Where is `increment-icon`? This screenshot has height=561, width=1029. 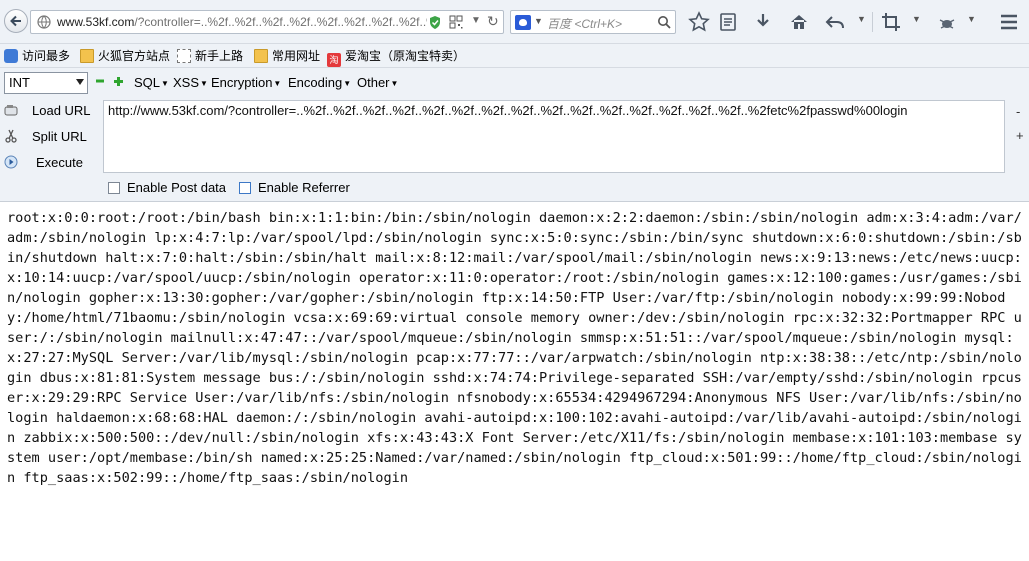 increment-icon is located at coordinates (118, 81).